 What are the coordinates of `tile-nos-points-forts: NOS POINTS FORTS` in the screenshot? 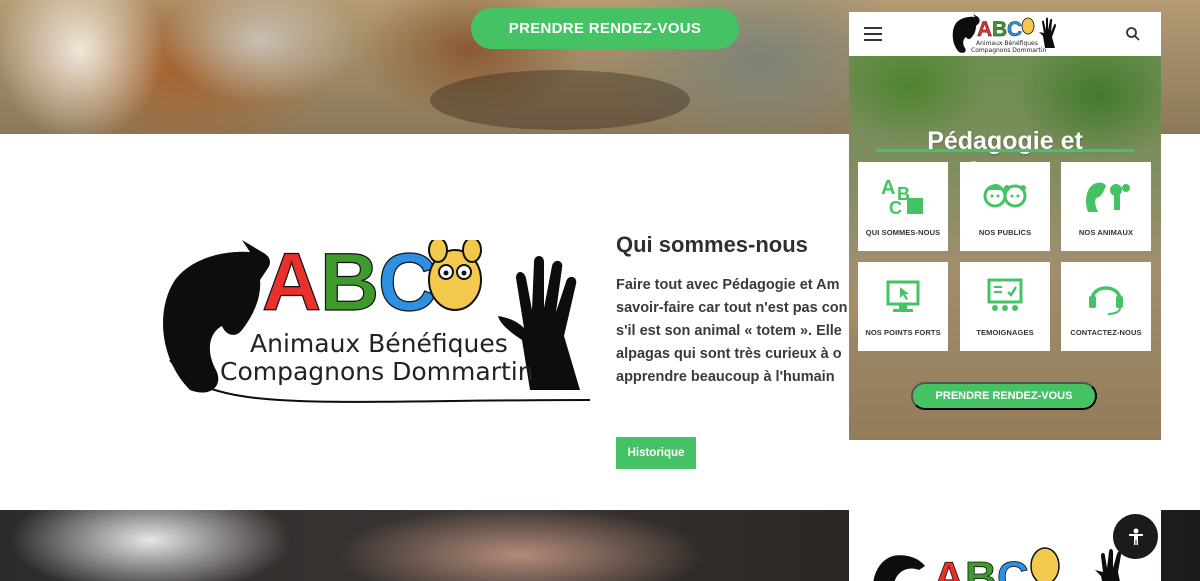 It's located at (903, 306).